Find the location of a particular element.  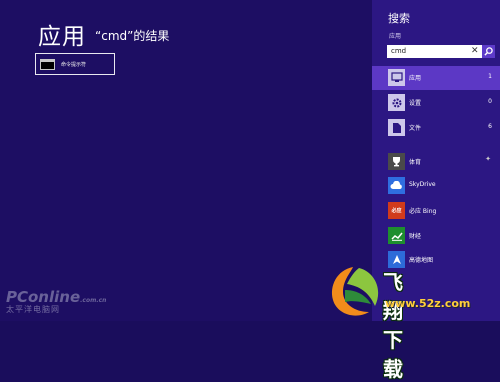

category-count: 0 is located at coordinates (490, 101).